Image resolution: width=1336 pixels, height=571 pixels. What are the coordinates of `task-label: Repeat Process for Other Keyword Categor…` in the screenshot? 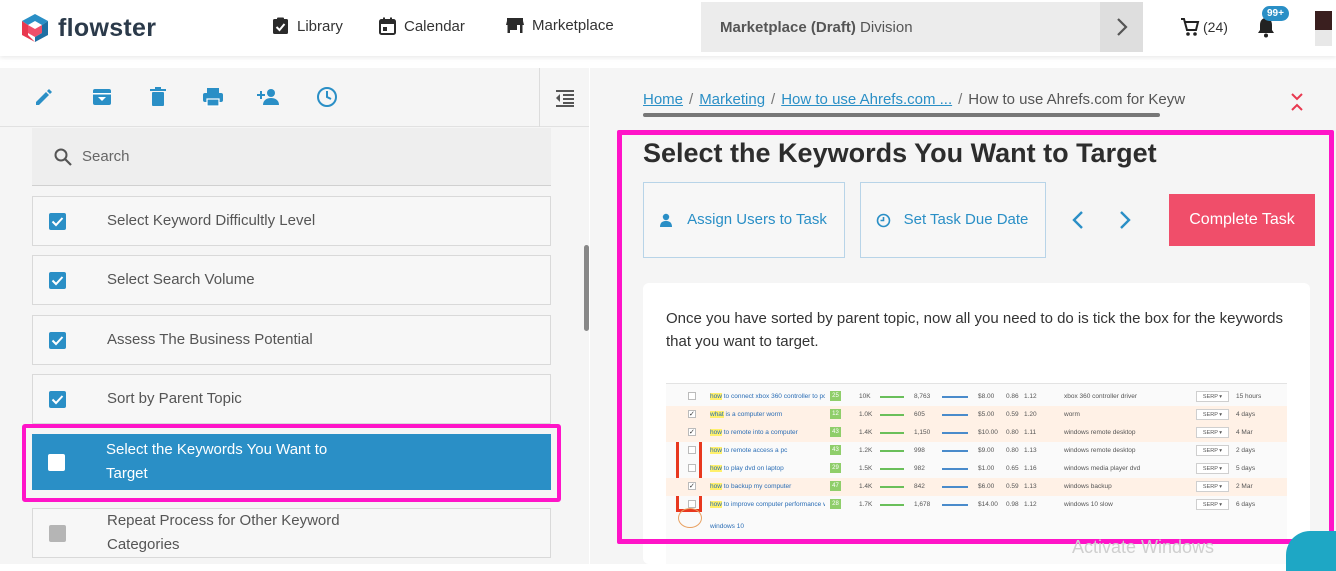 It's located at (223, 532).